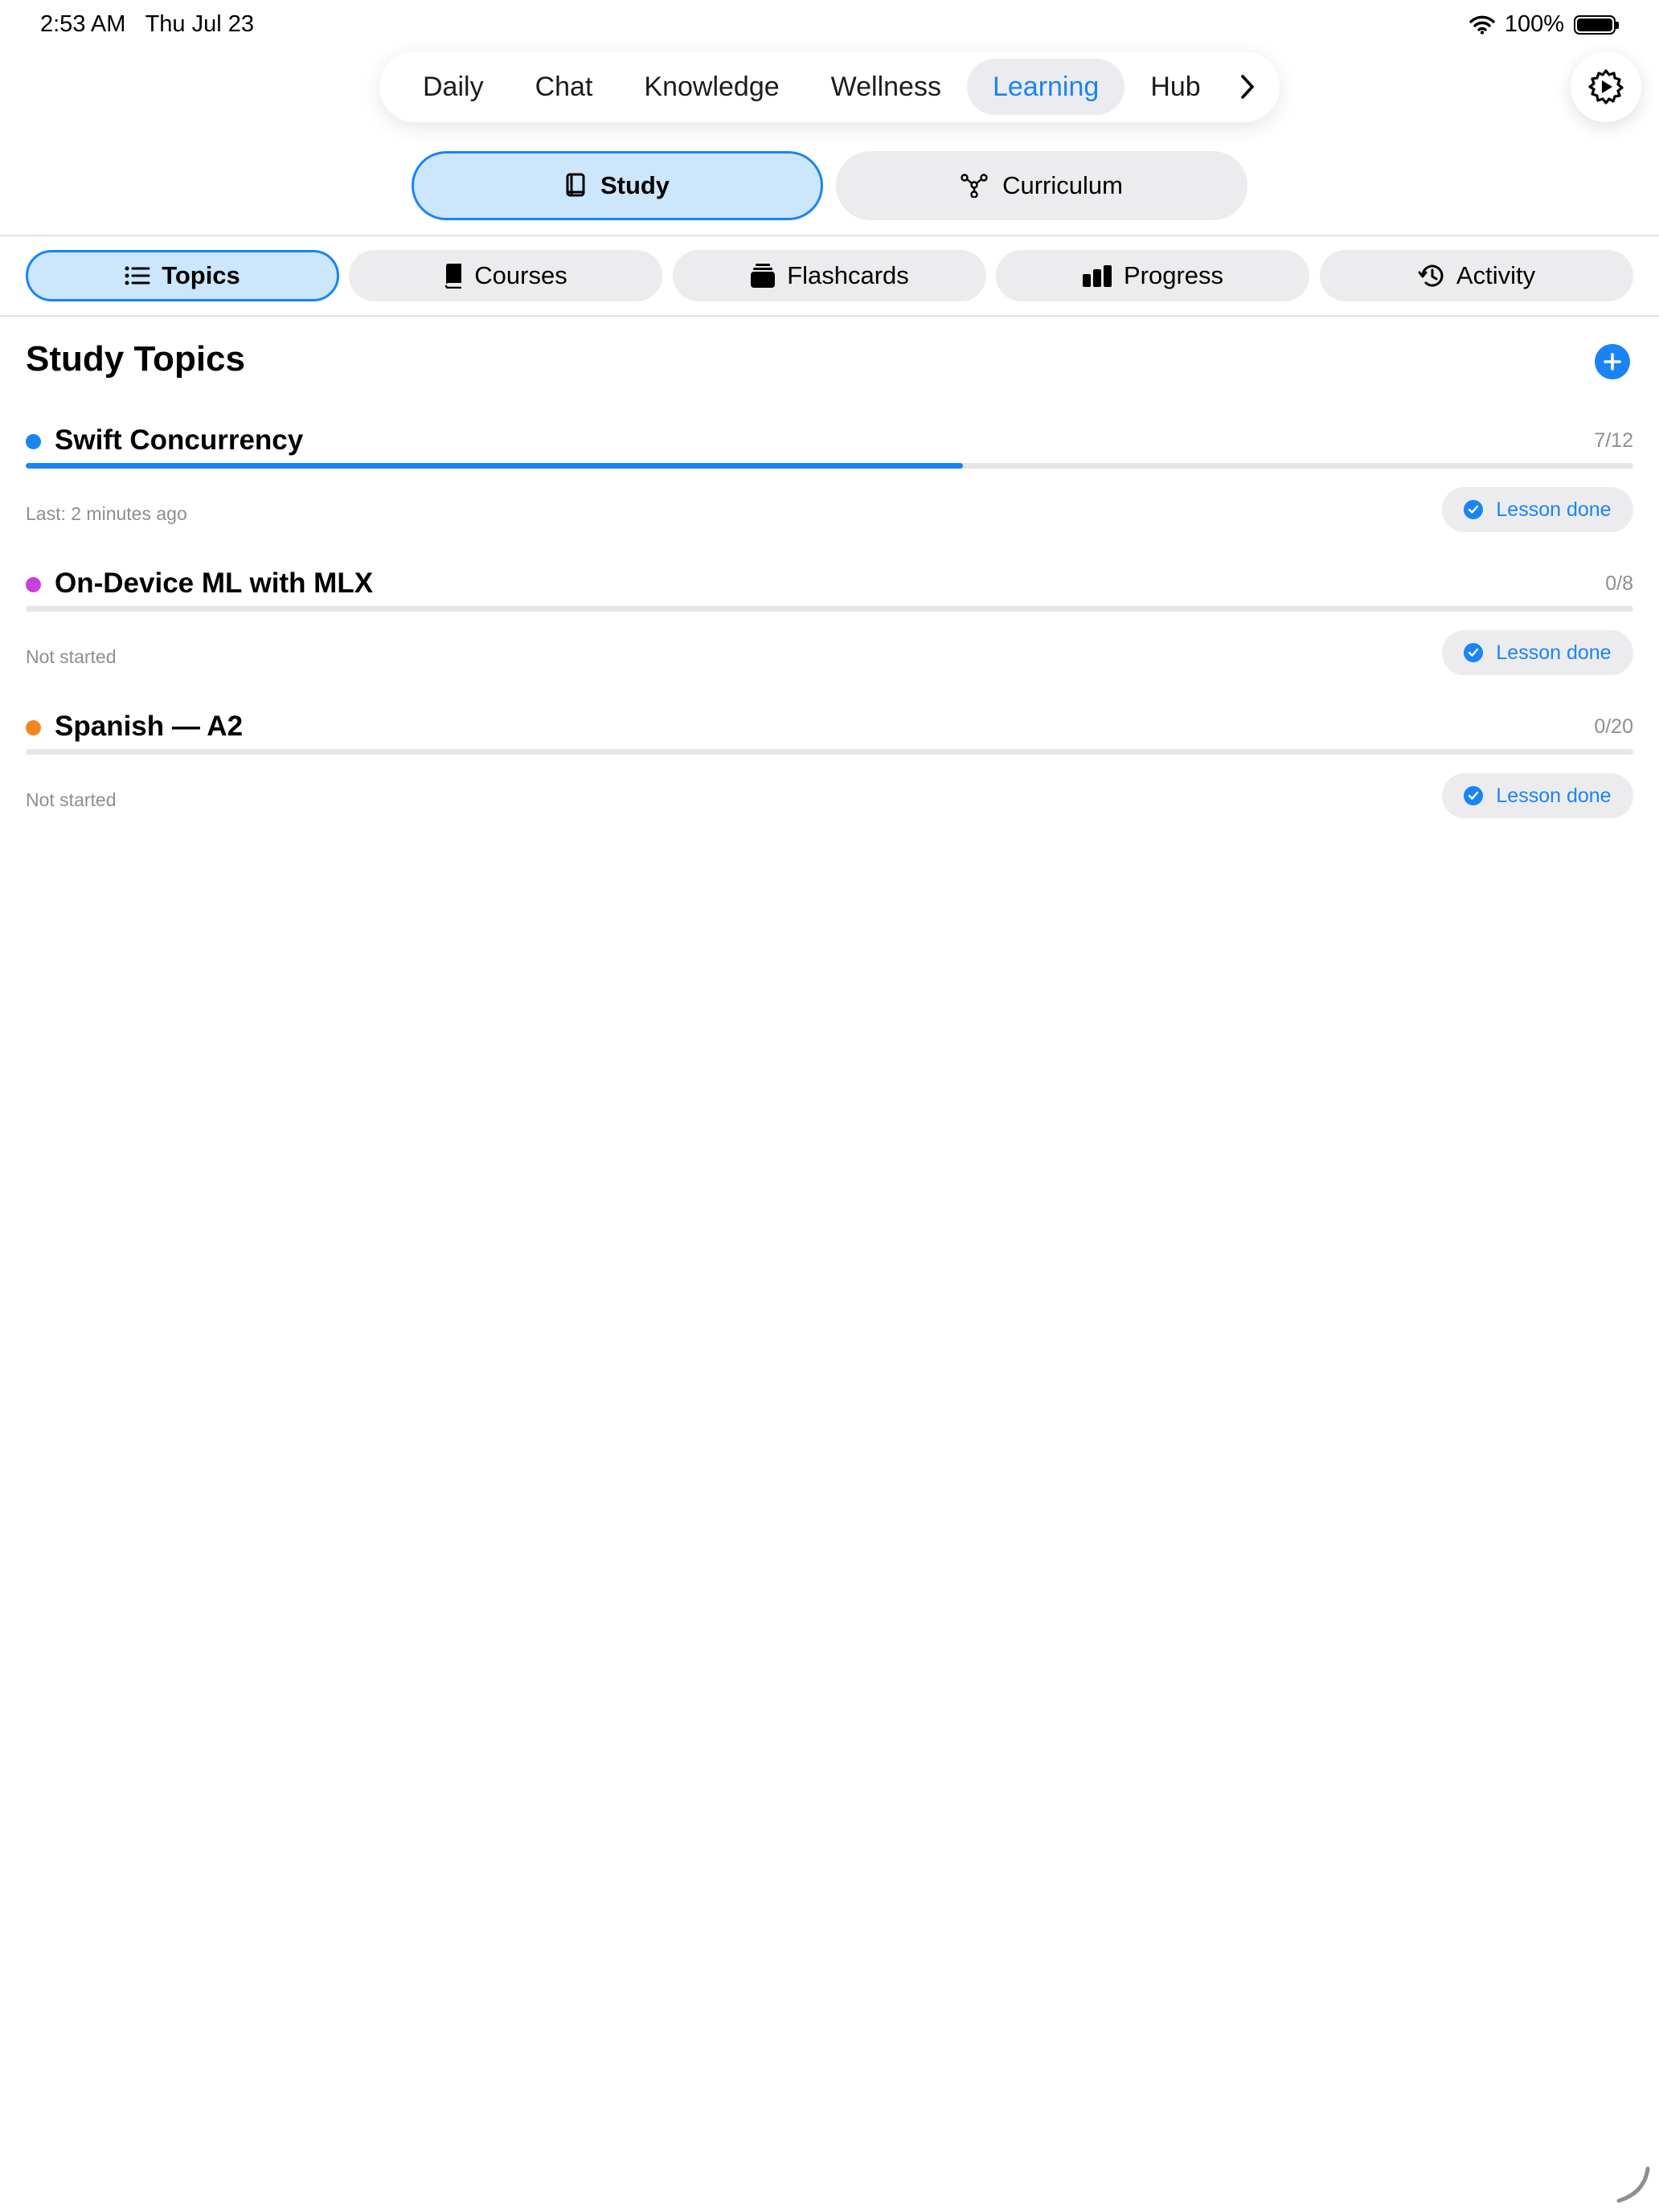 The width and height of the screenshot is (1659, 2212). Describe the element at coordinates (83, 24) in the screenshot. I see `status-time: 2:53 AM` at that location.